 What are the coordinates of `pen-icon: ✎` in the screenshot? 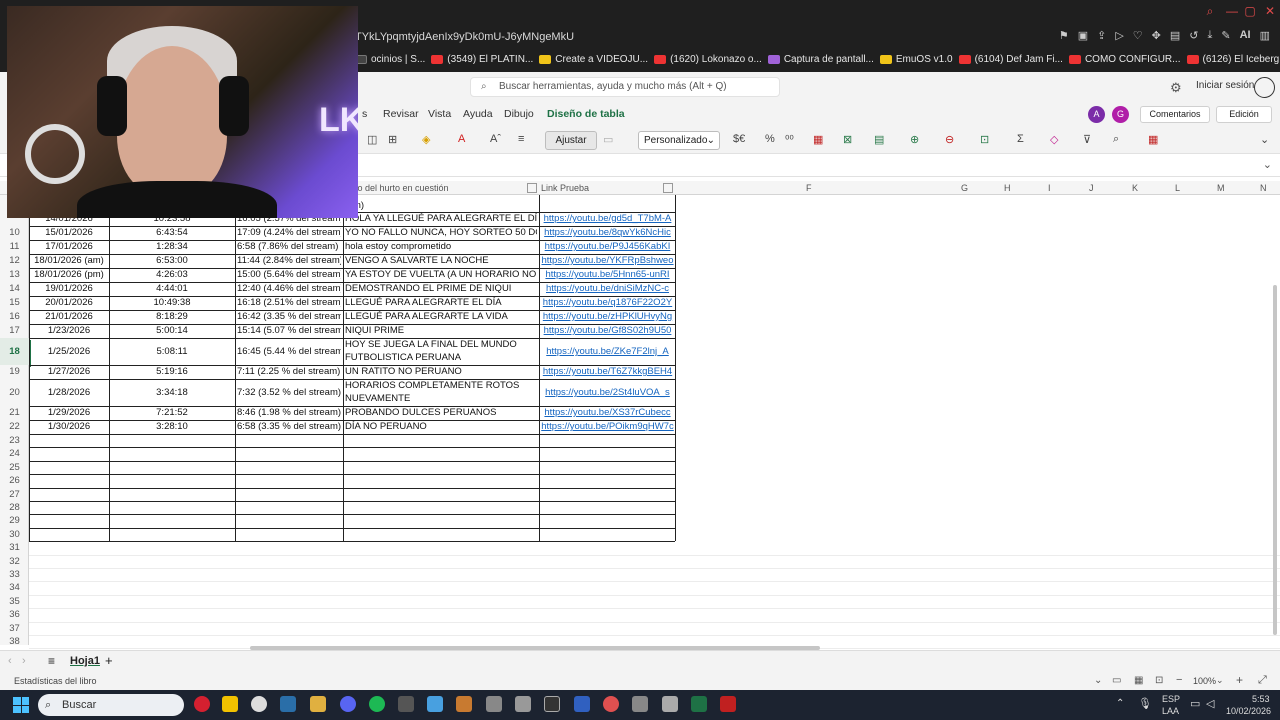 It's located at (1225, 35).